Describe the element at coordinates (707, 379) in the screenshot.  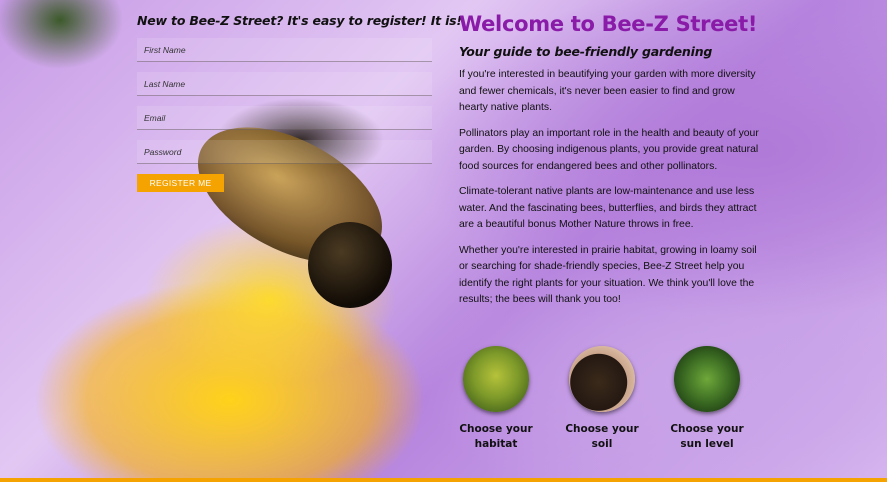
I see `sun-level-image` at that location.